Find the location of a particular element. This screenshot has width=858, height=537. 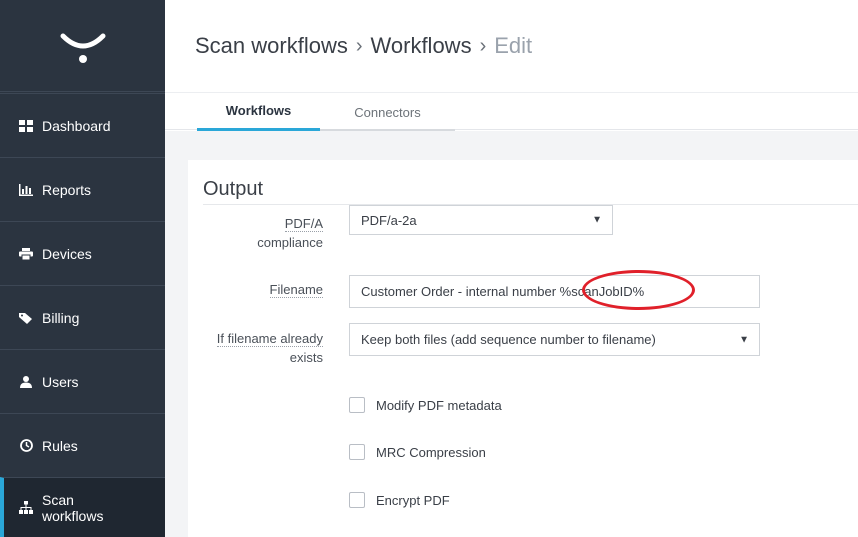

clock-icon is located at coordinates (26, 446).